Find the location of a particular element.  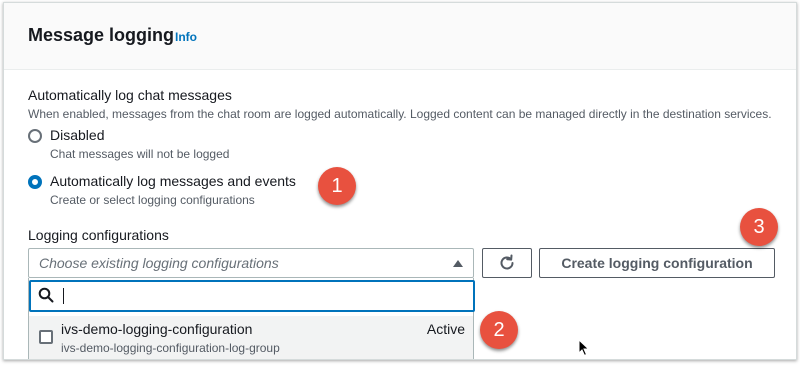

mouse-cursor-icon is located at coordinates (584, 348).